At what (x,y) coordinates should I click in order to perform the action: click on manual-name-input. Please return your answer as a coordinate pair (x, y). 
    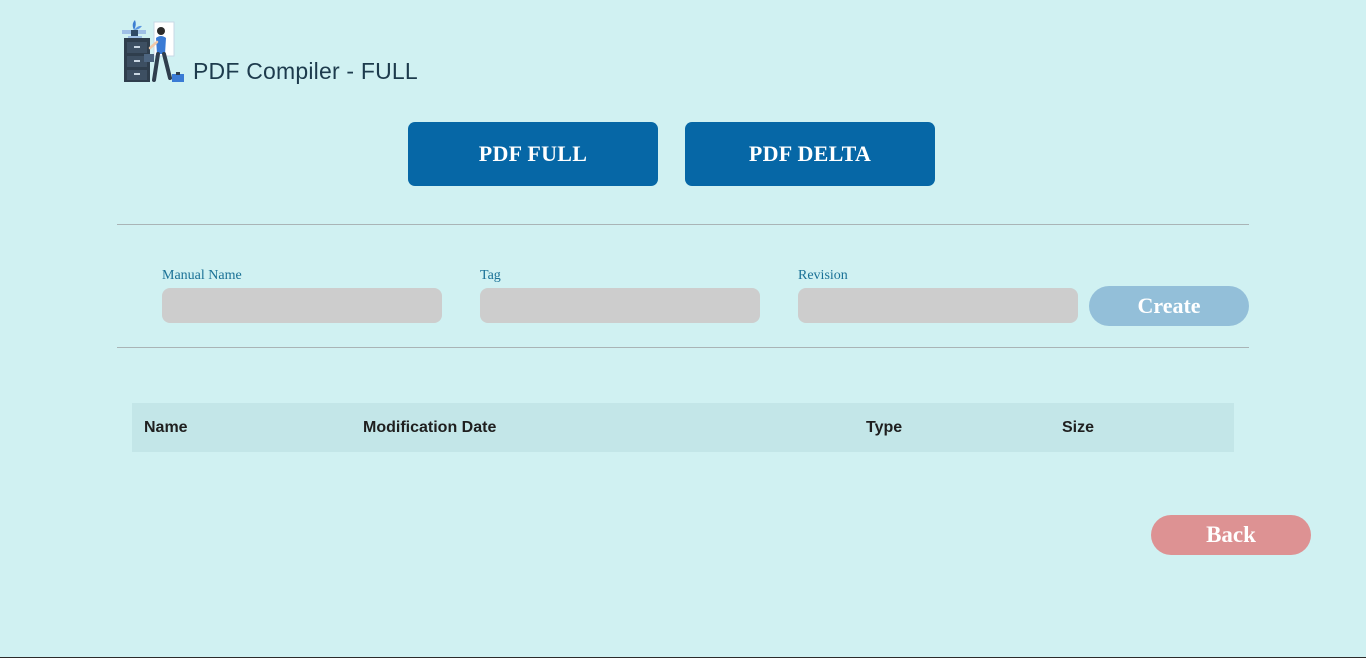
    Looking at the image, I should click on (302, 305).